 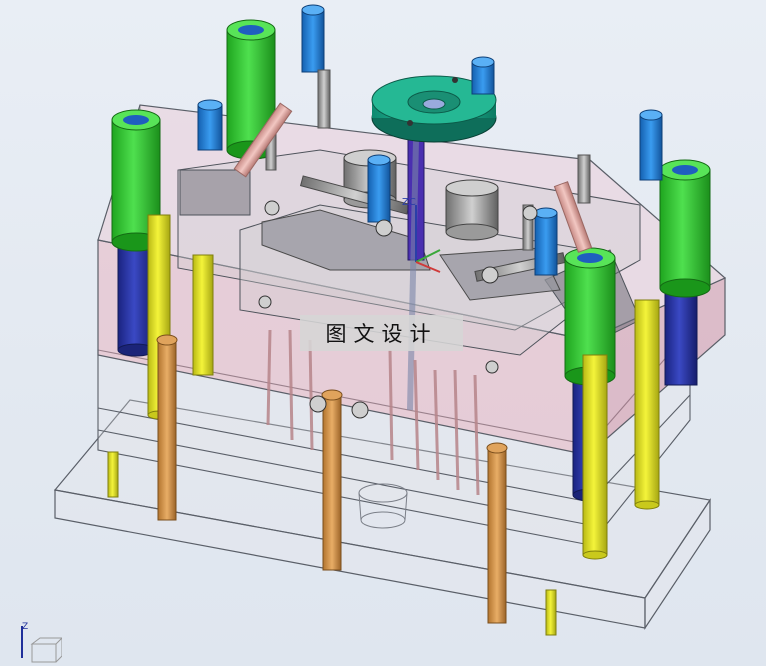 I want to click on triad-z-label: Z, so click(x=25, y=627).